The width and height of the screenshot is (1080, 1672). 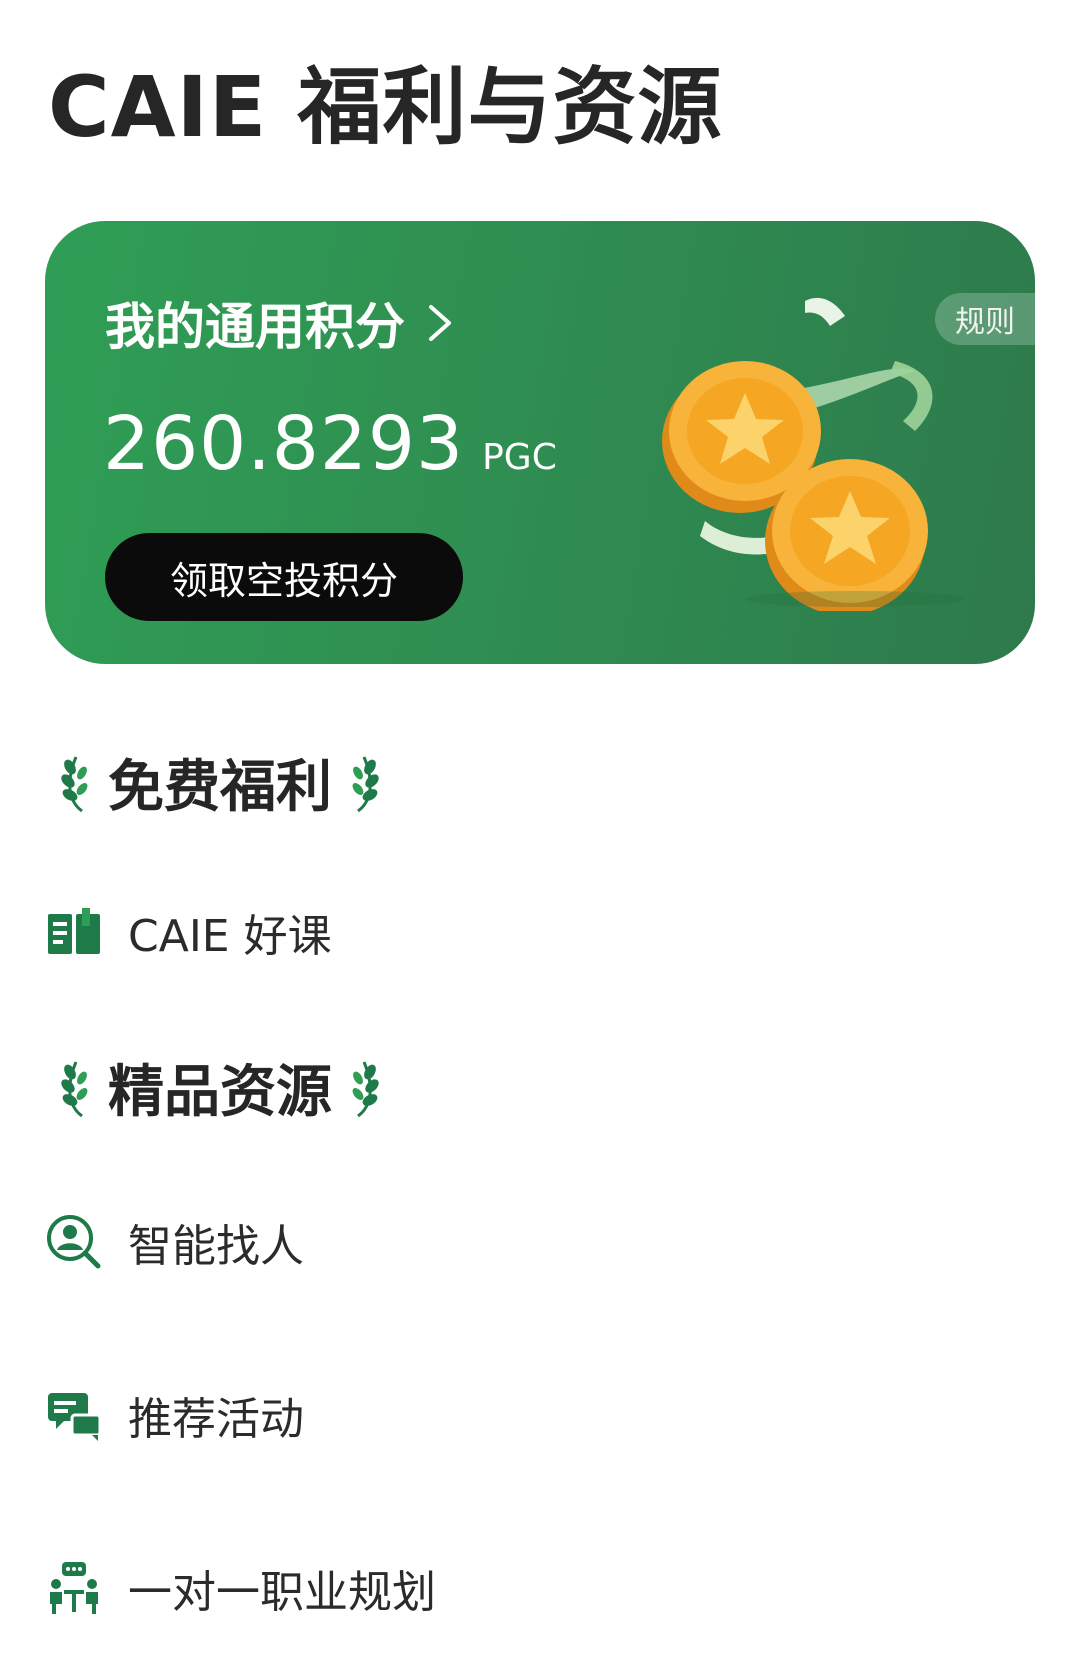 What do you see at coordinates (220, 787) in the screenshot?
I see `section-title: 免费福利` at bounding box center [220, 787].